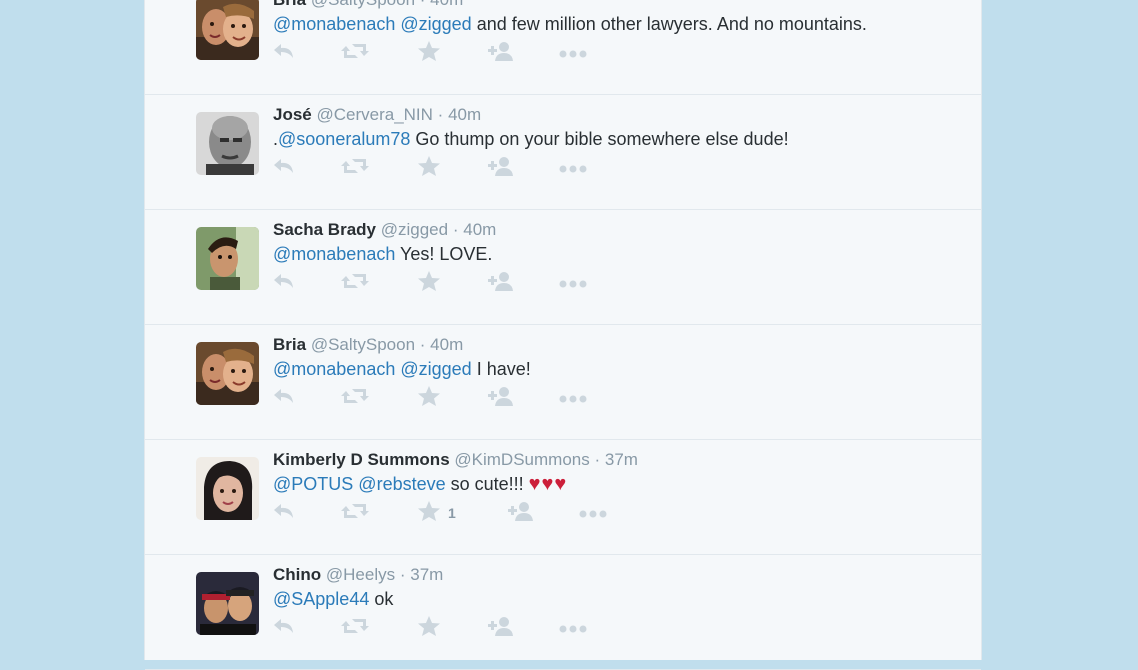 This screenshot has width=1138, height=670. What do you see at coordinates (617, 345) in the screenshot?
I see `tweet-header: Bria @SaltySpoon · 40m` at bounding box center [617, 345].